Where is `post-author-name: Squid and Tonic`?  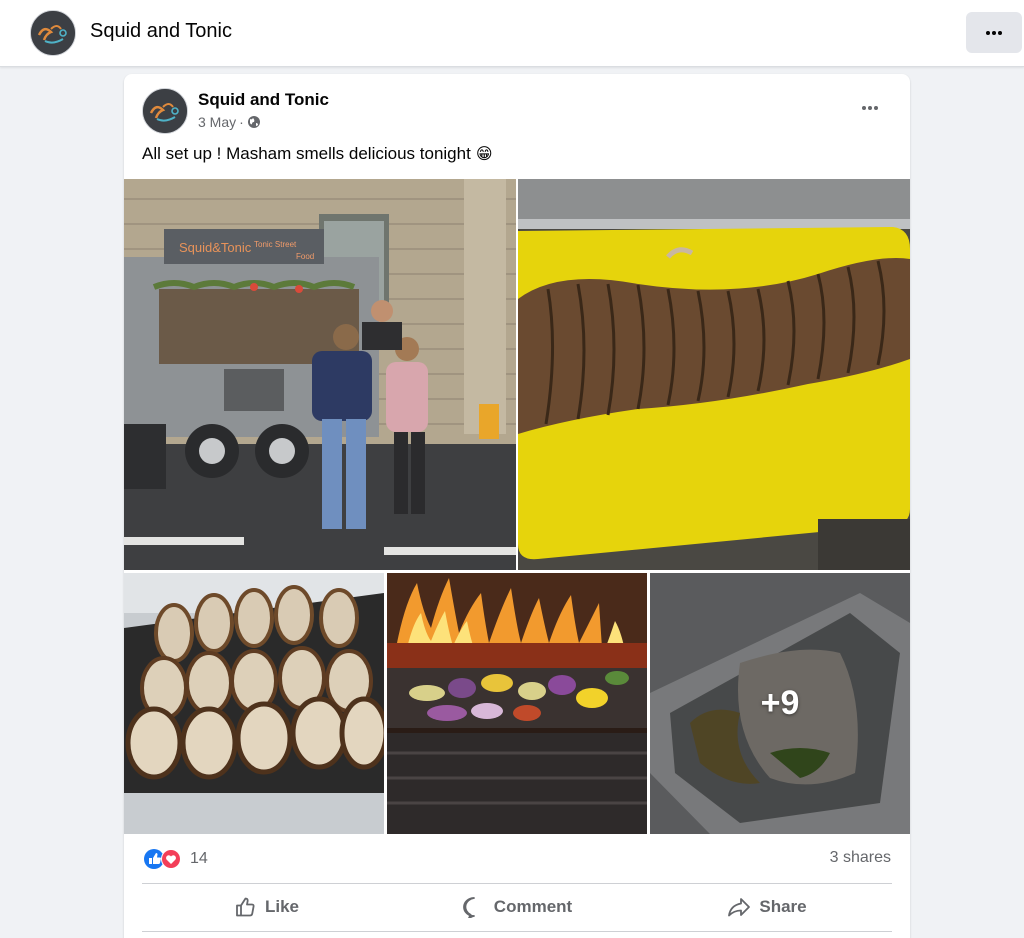
post-author-name: Squid and Tonic is located at coordinates (263, 100).